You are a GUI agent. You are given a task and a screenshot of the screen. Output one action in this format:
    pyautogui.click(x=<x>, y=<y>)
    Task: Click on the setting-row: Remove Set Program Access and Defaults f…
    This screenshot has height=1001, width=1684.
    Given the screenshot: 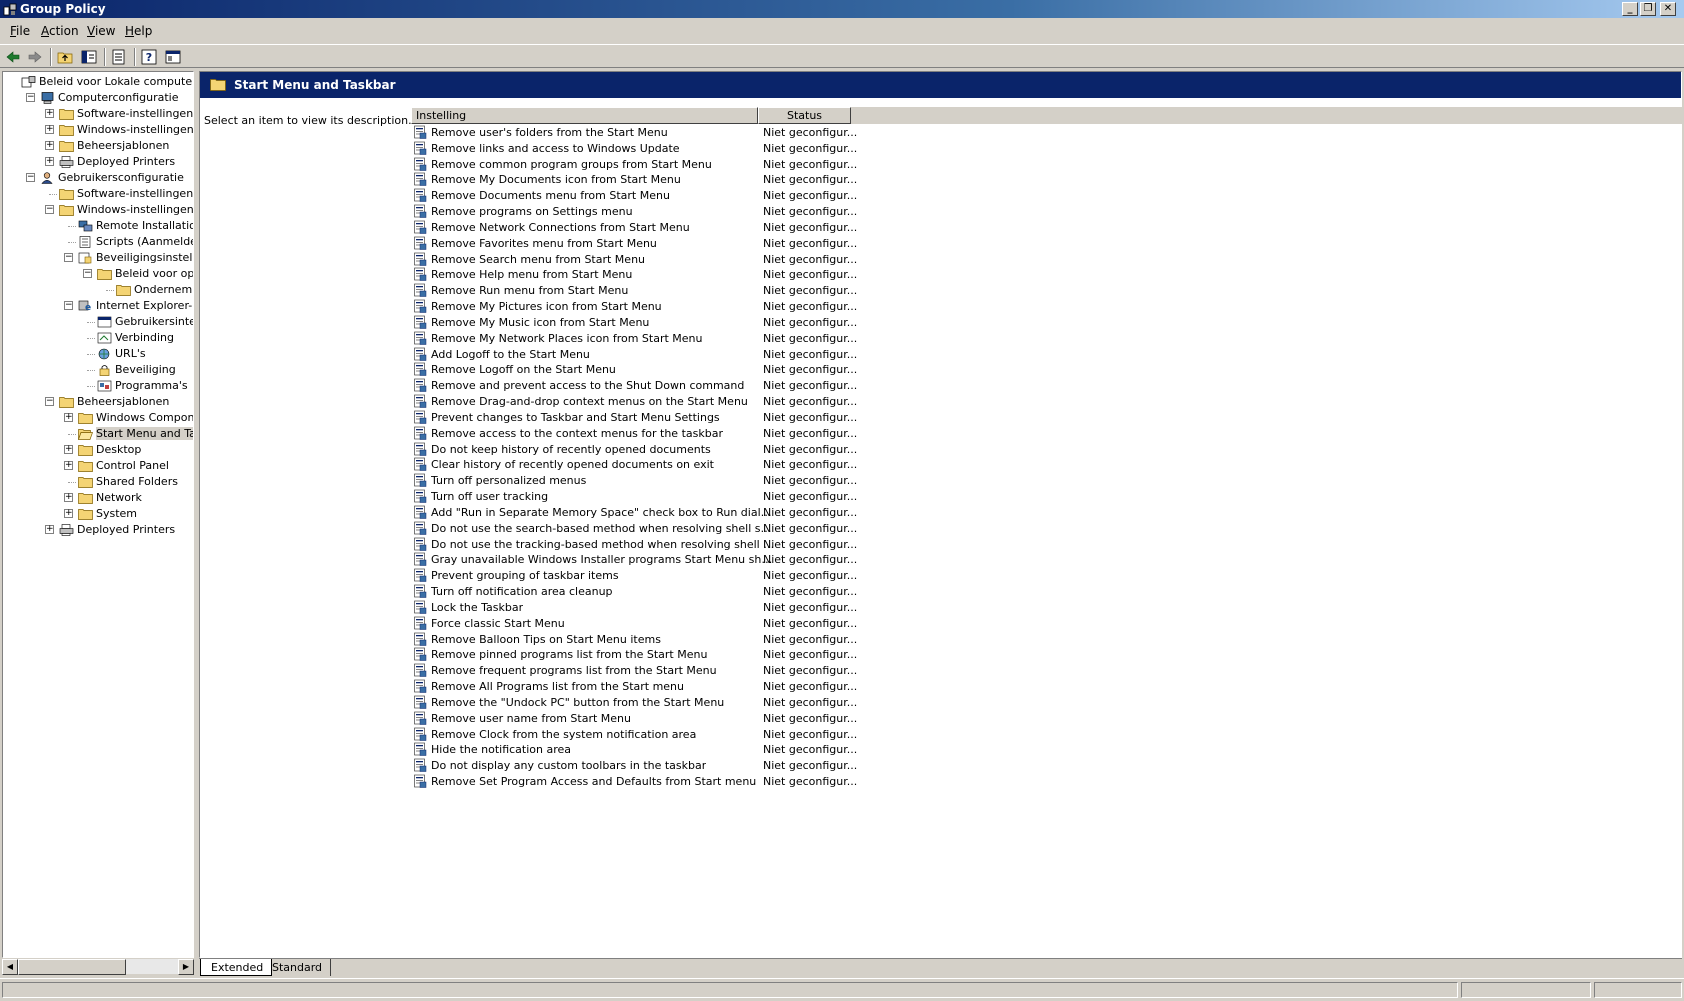 What is the action you would take?
    pyautogui.click(x=911, y=781)
    